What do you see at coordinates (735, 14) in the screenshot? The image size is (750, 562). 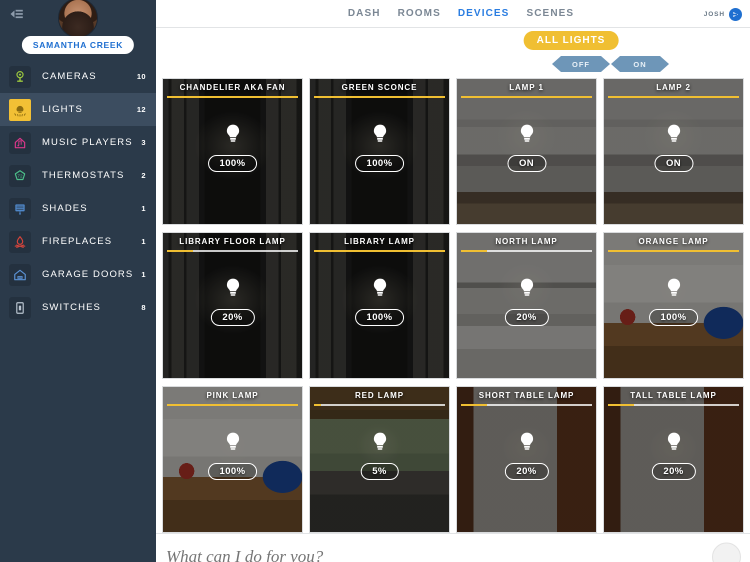 I see `josh-logo-icon` at bounding box center [735, 14].